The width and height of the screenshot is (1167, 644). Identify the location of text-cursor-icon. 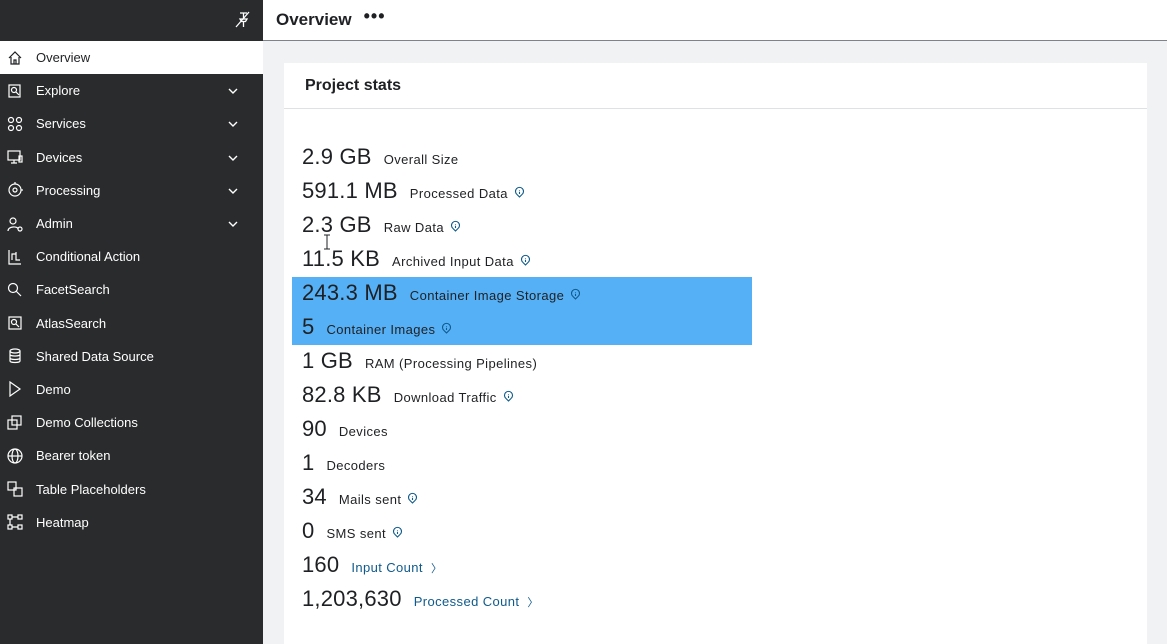
(327, 242).